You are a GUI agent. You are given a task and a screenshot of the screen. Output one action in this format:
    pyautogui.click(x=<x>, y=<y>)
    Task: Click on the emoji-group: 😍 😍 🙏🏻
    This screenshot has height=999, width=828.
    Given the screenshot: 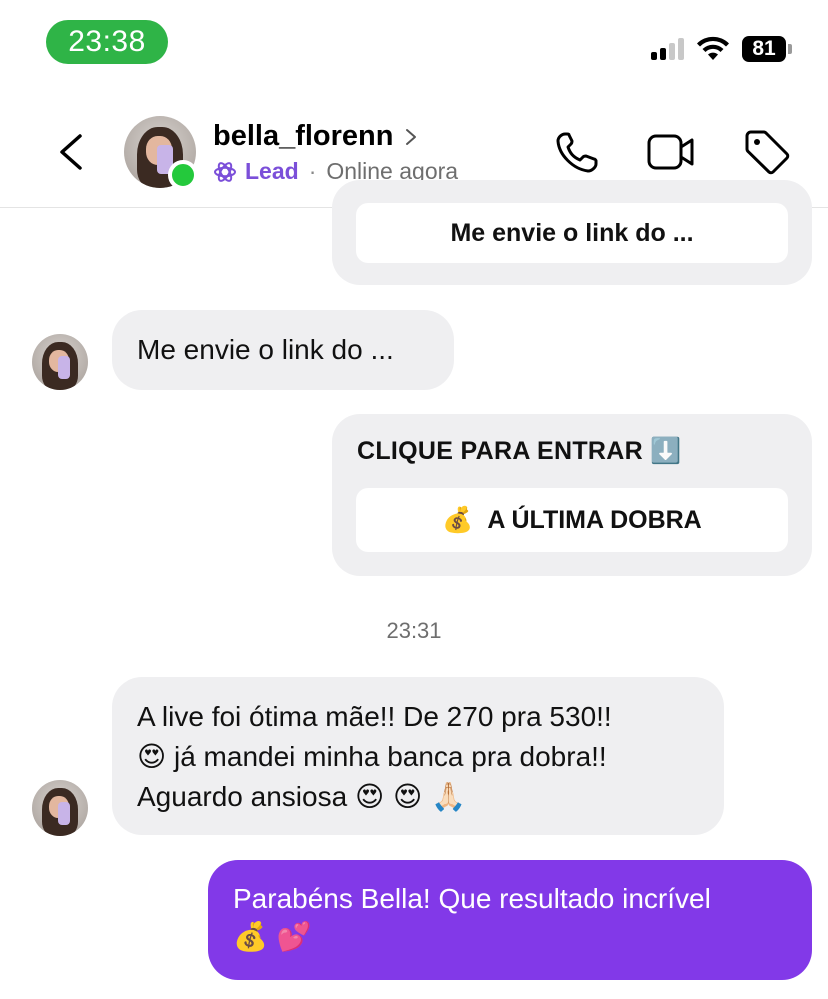 What is the action you would take?
    pyautogui.click(x=410, y=796)
    